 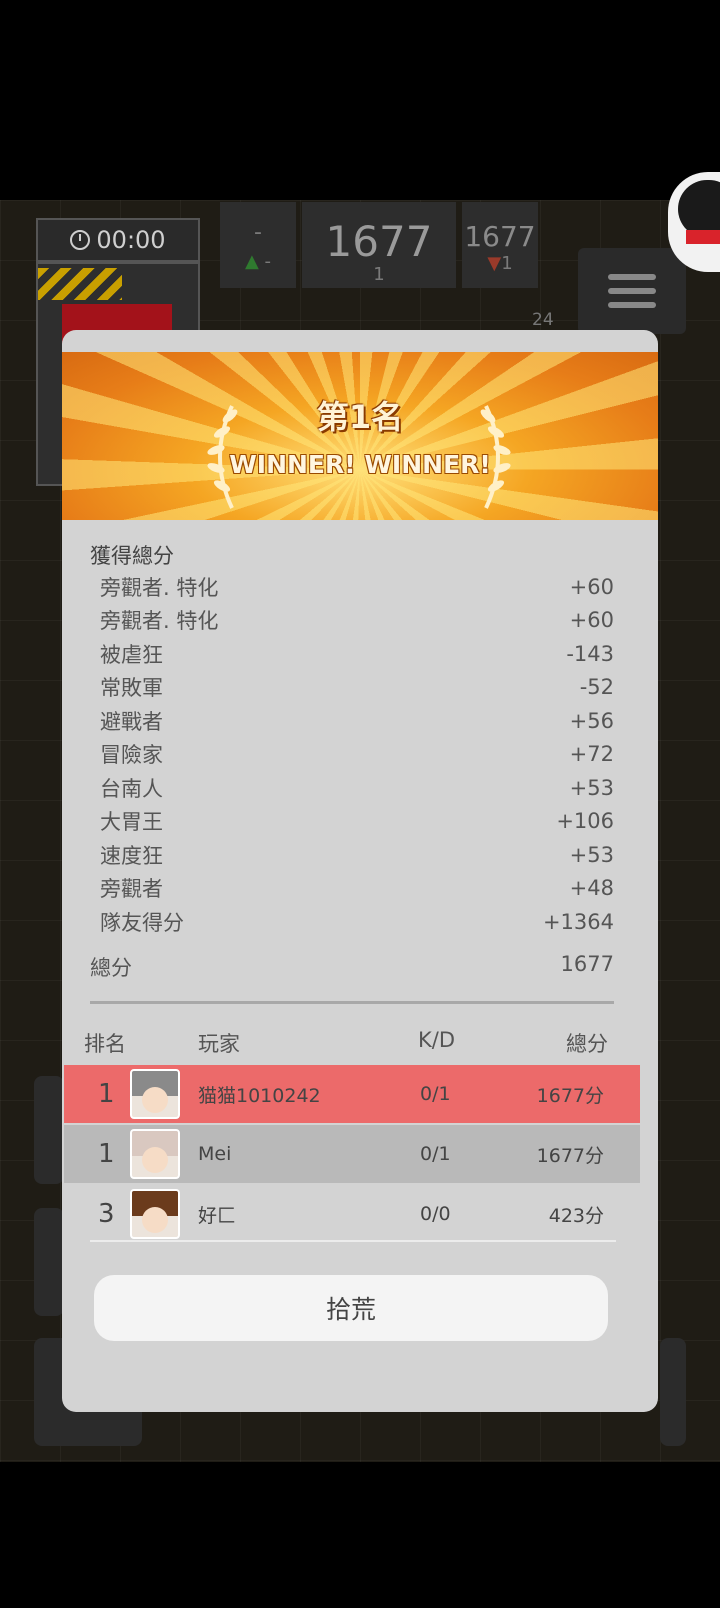 I want to click on row-rank: 3, so click(x=106, y=1214).